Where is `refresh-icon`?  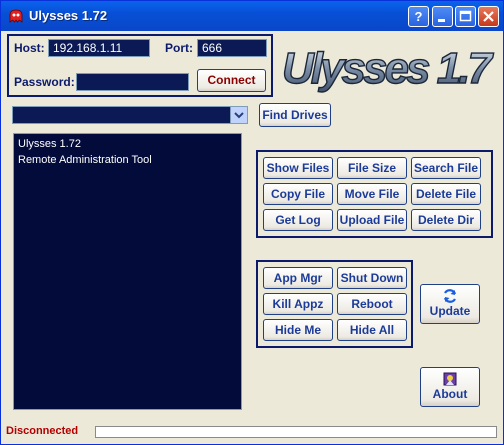
refresh-icon is located at coordinates (450, 296).